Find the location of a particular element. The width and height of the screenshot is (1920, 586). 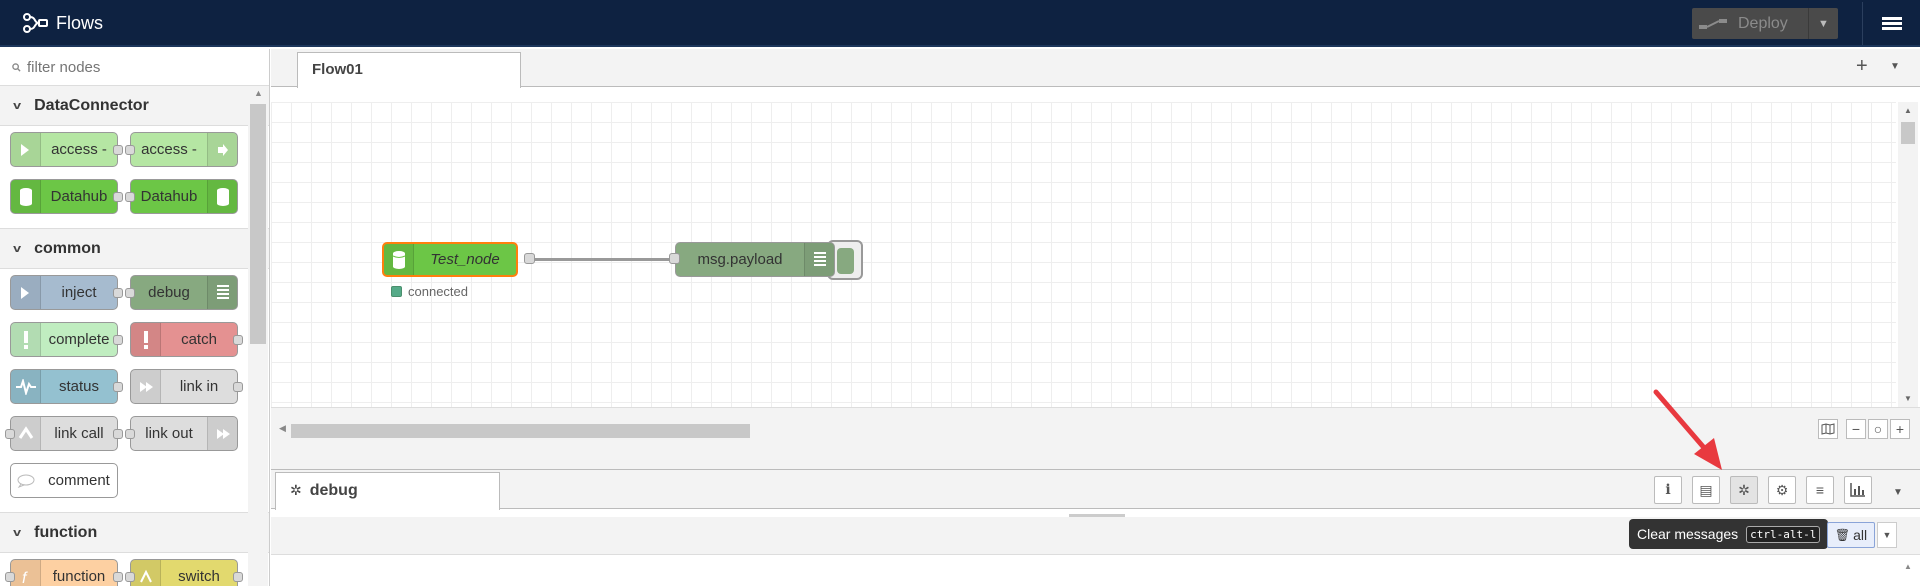

palette-node-row: f function switch is located at coordinates (137, 572).